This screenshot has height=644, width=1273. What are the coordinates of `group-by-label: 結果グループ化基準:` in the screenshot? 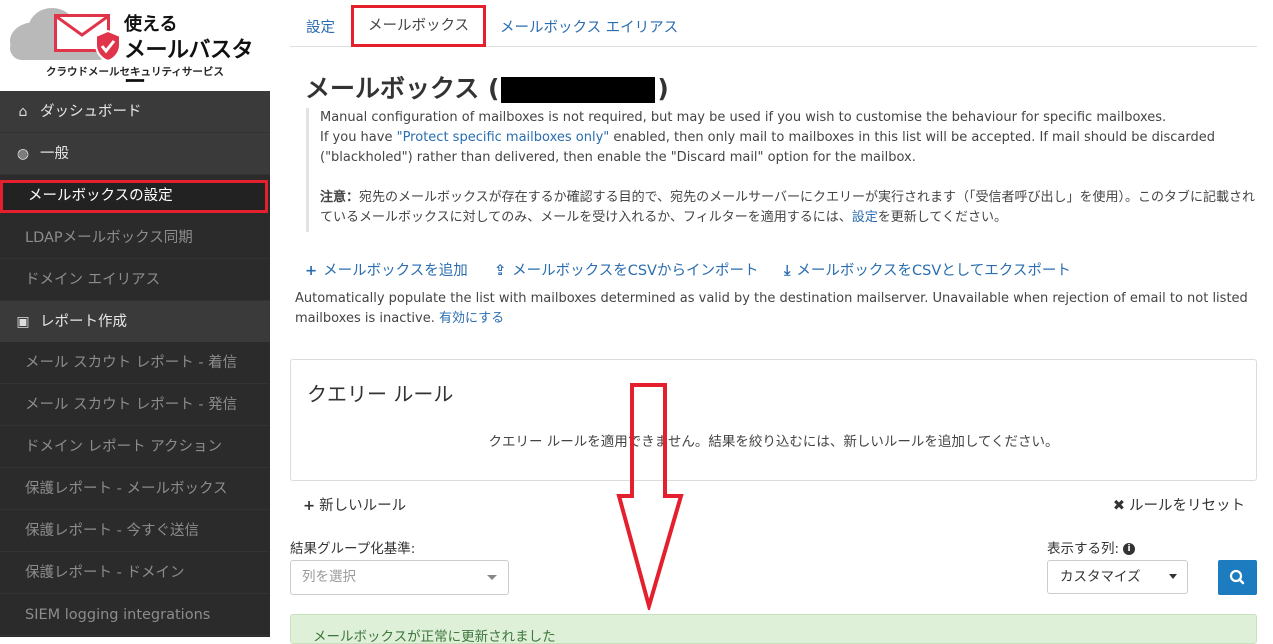 It's located at (353, 549).